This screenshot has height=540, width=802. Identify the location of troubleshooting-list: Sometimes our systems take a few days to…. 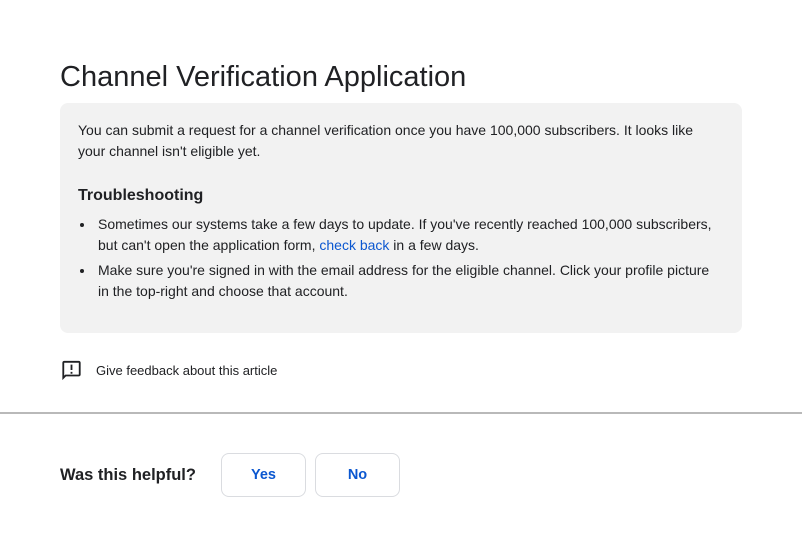
(399, 258).